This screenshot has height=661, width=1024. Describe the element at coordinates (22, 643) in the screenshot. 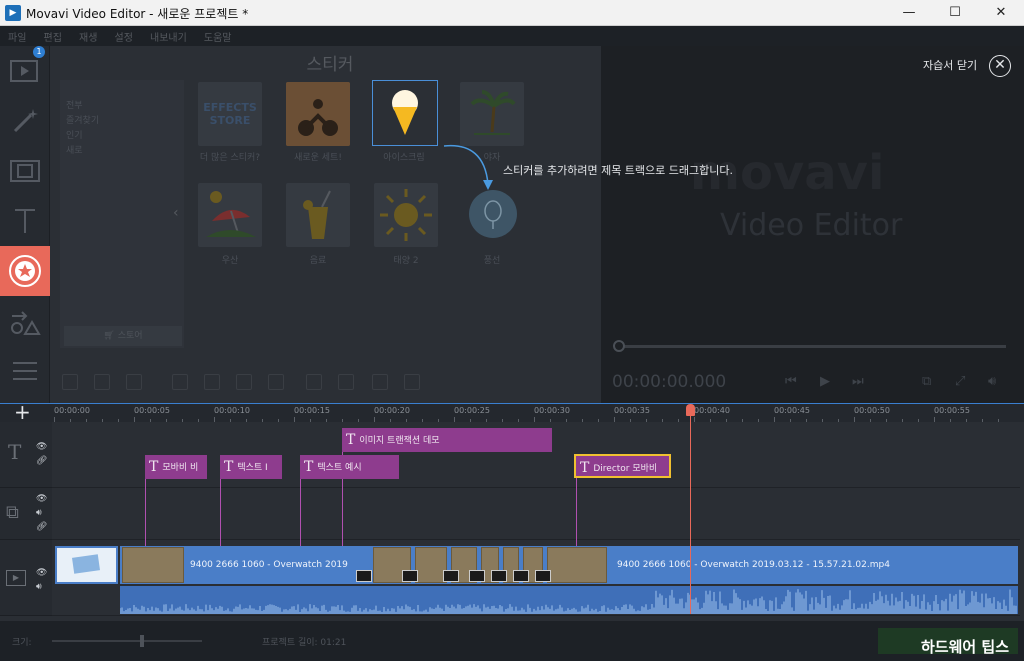

I see `scale-label: 크기:` at that location.